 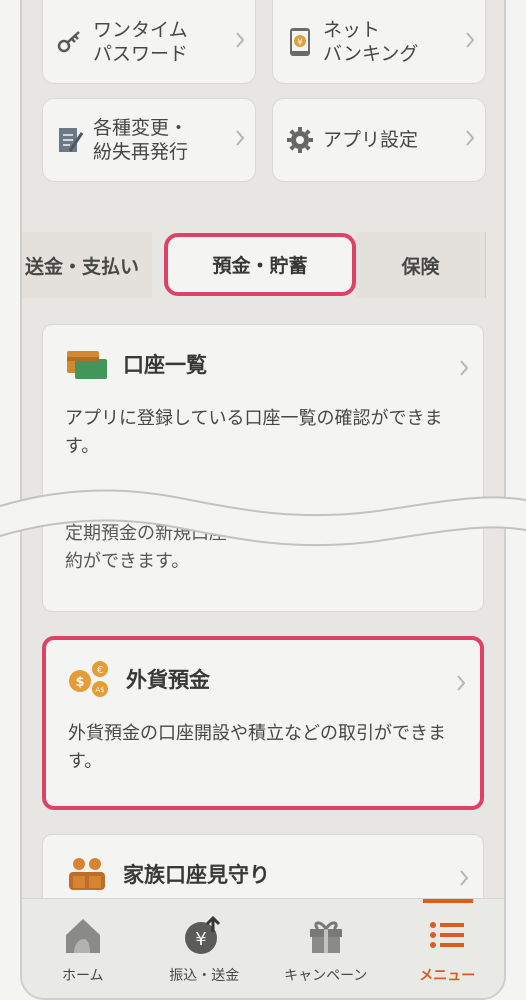 I want to click on smartphone-yen-icon: ¥, so click(x=300, y=42).